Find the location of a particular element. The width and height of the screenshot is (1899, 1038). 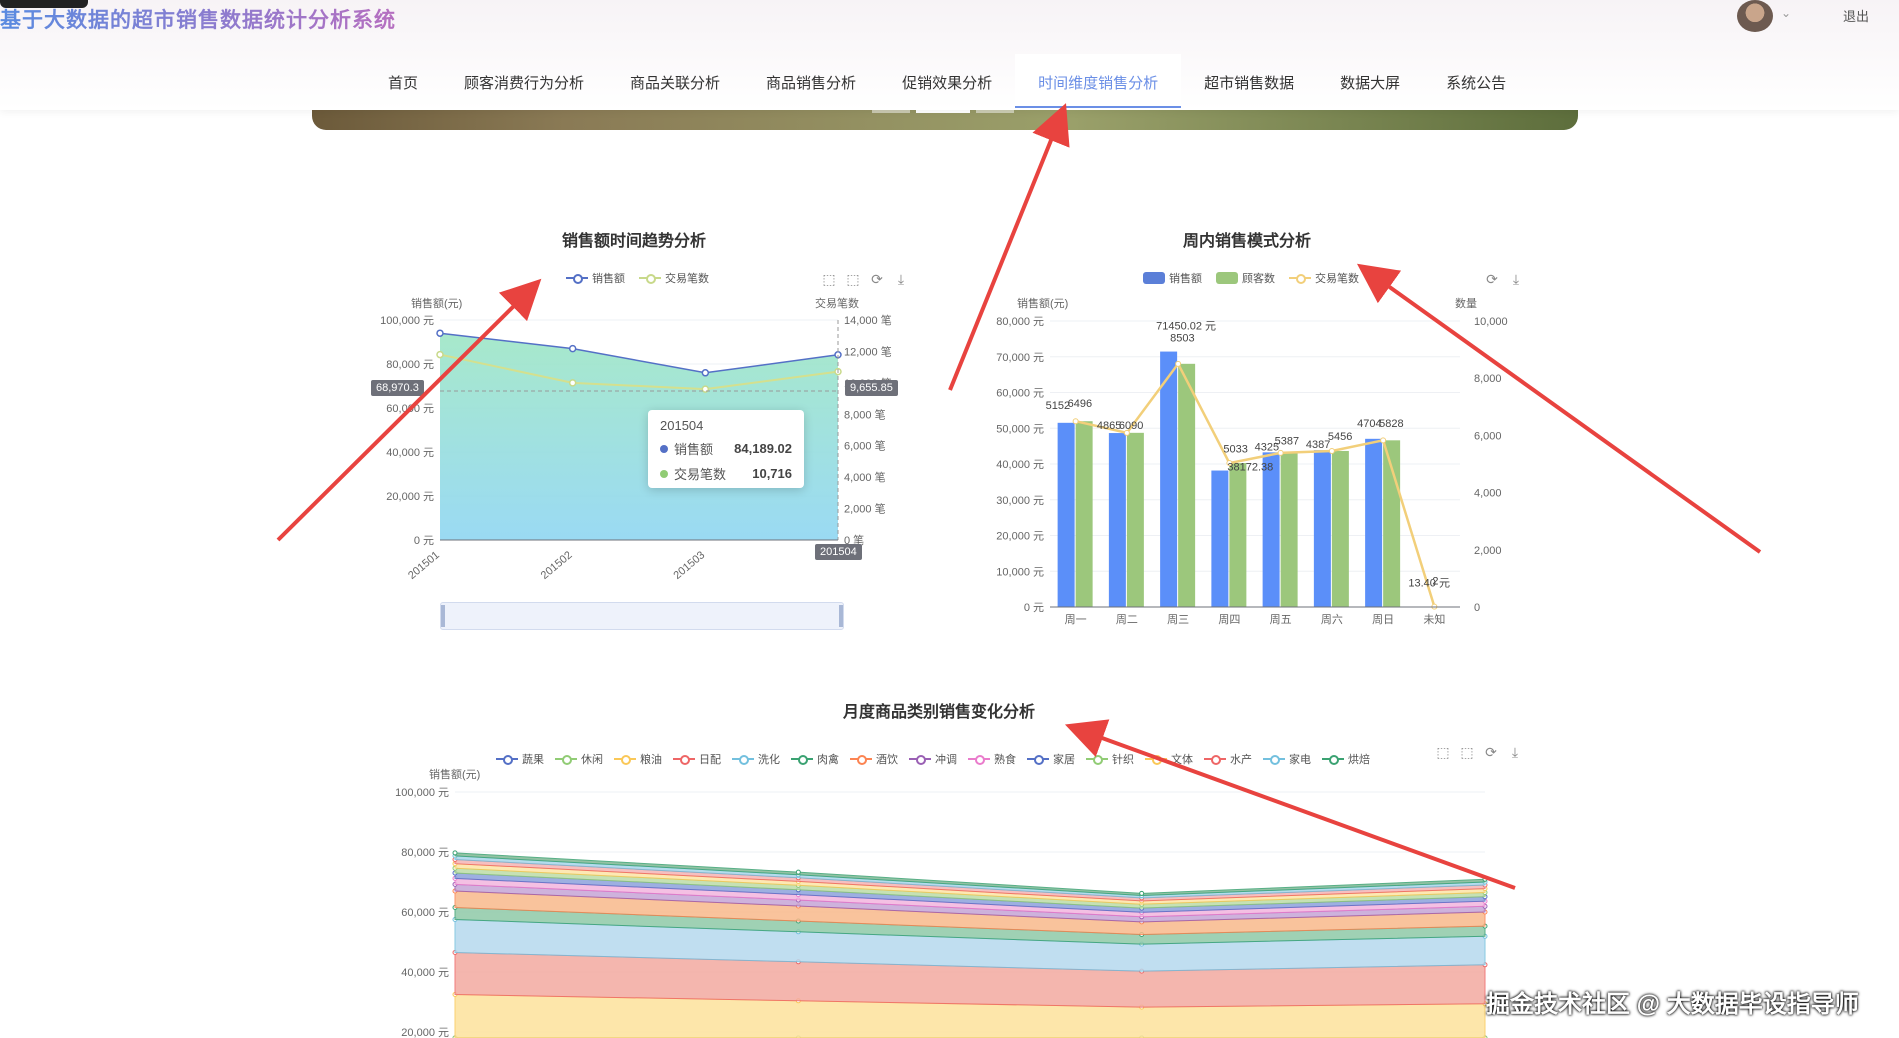

trend-chart-toolbox: ⬚ ⬚ ⟳ ⤓ is located at coordinates (865, 279).